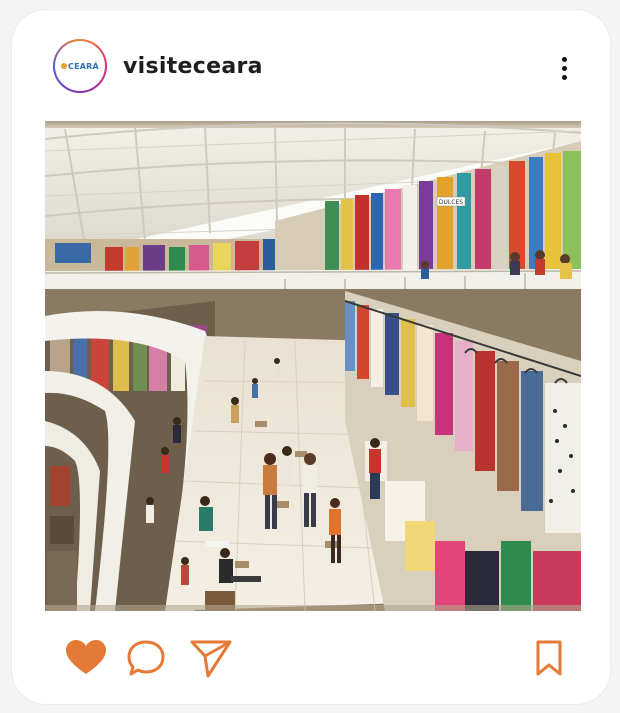  I want to click on post-actions, so click(311, 658).